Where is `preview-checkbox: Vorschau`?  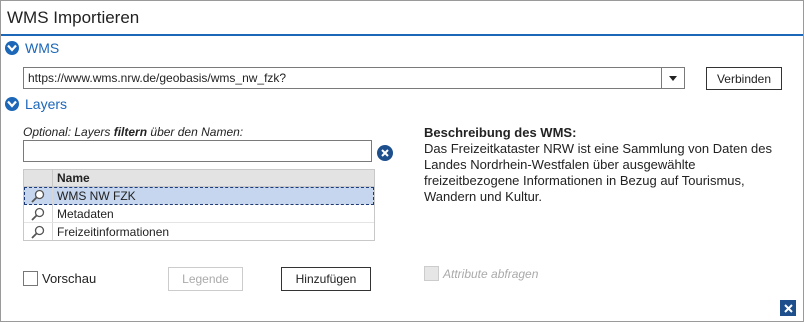 preview-checkbox: Vorschau is located at coordinates (59, 278).